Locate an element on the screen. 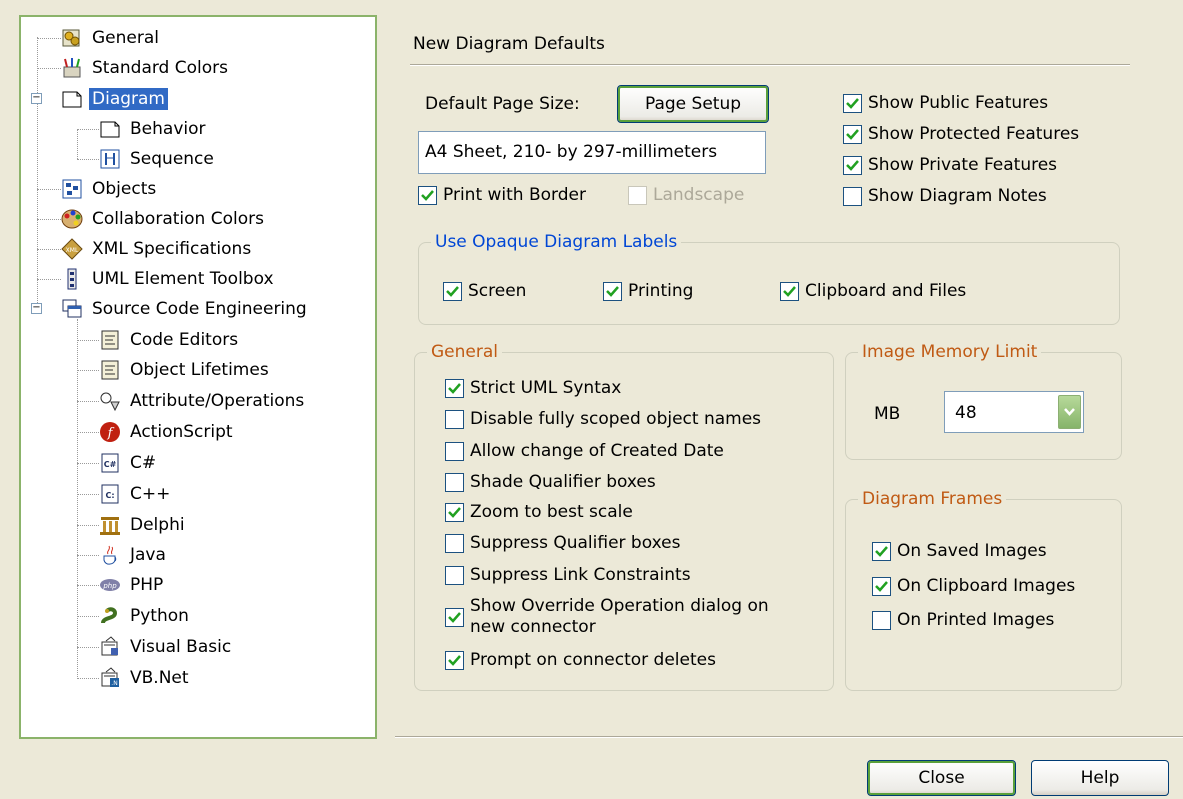 Image resolution: width=1183 pixels, height=799 pixels. checkbox-label: Suppress Qualifier boxes is located at coordinates (575, 543).